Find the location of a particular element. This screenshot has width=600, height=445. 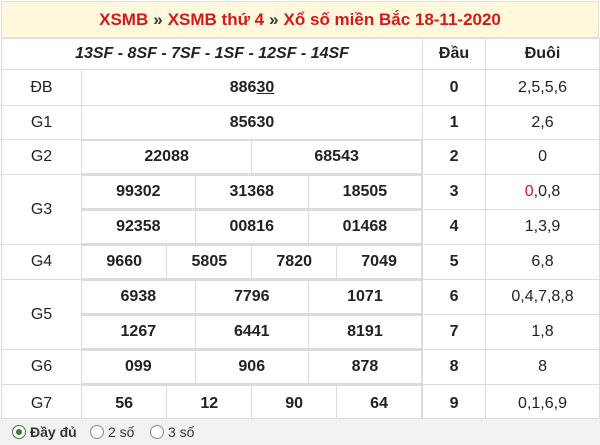

prize-number: 7820 is located at coordinates (294, 262).